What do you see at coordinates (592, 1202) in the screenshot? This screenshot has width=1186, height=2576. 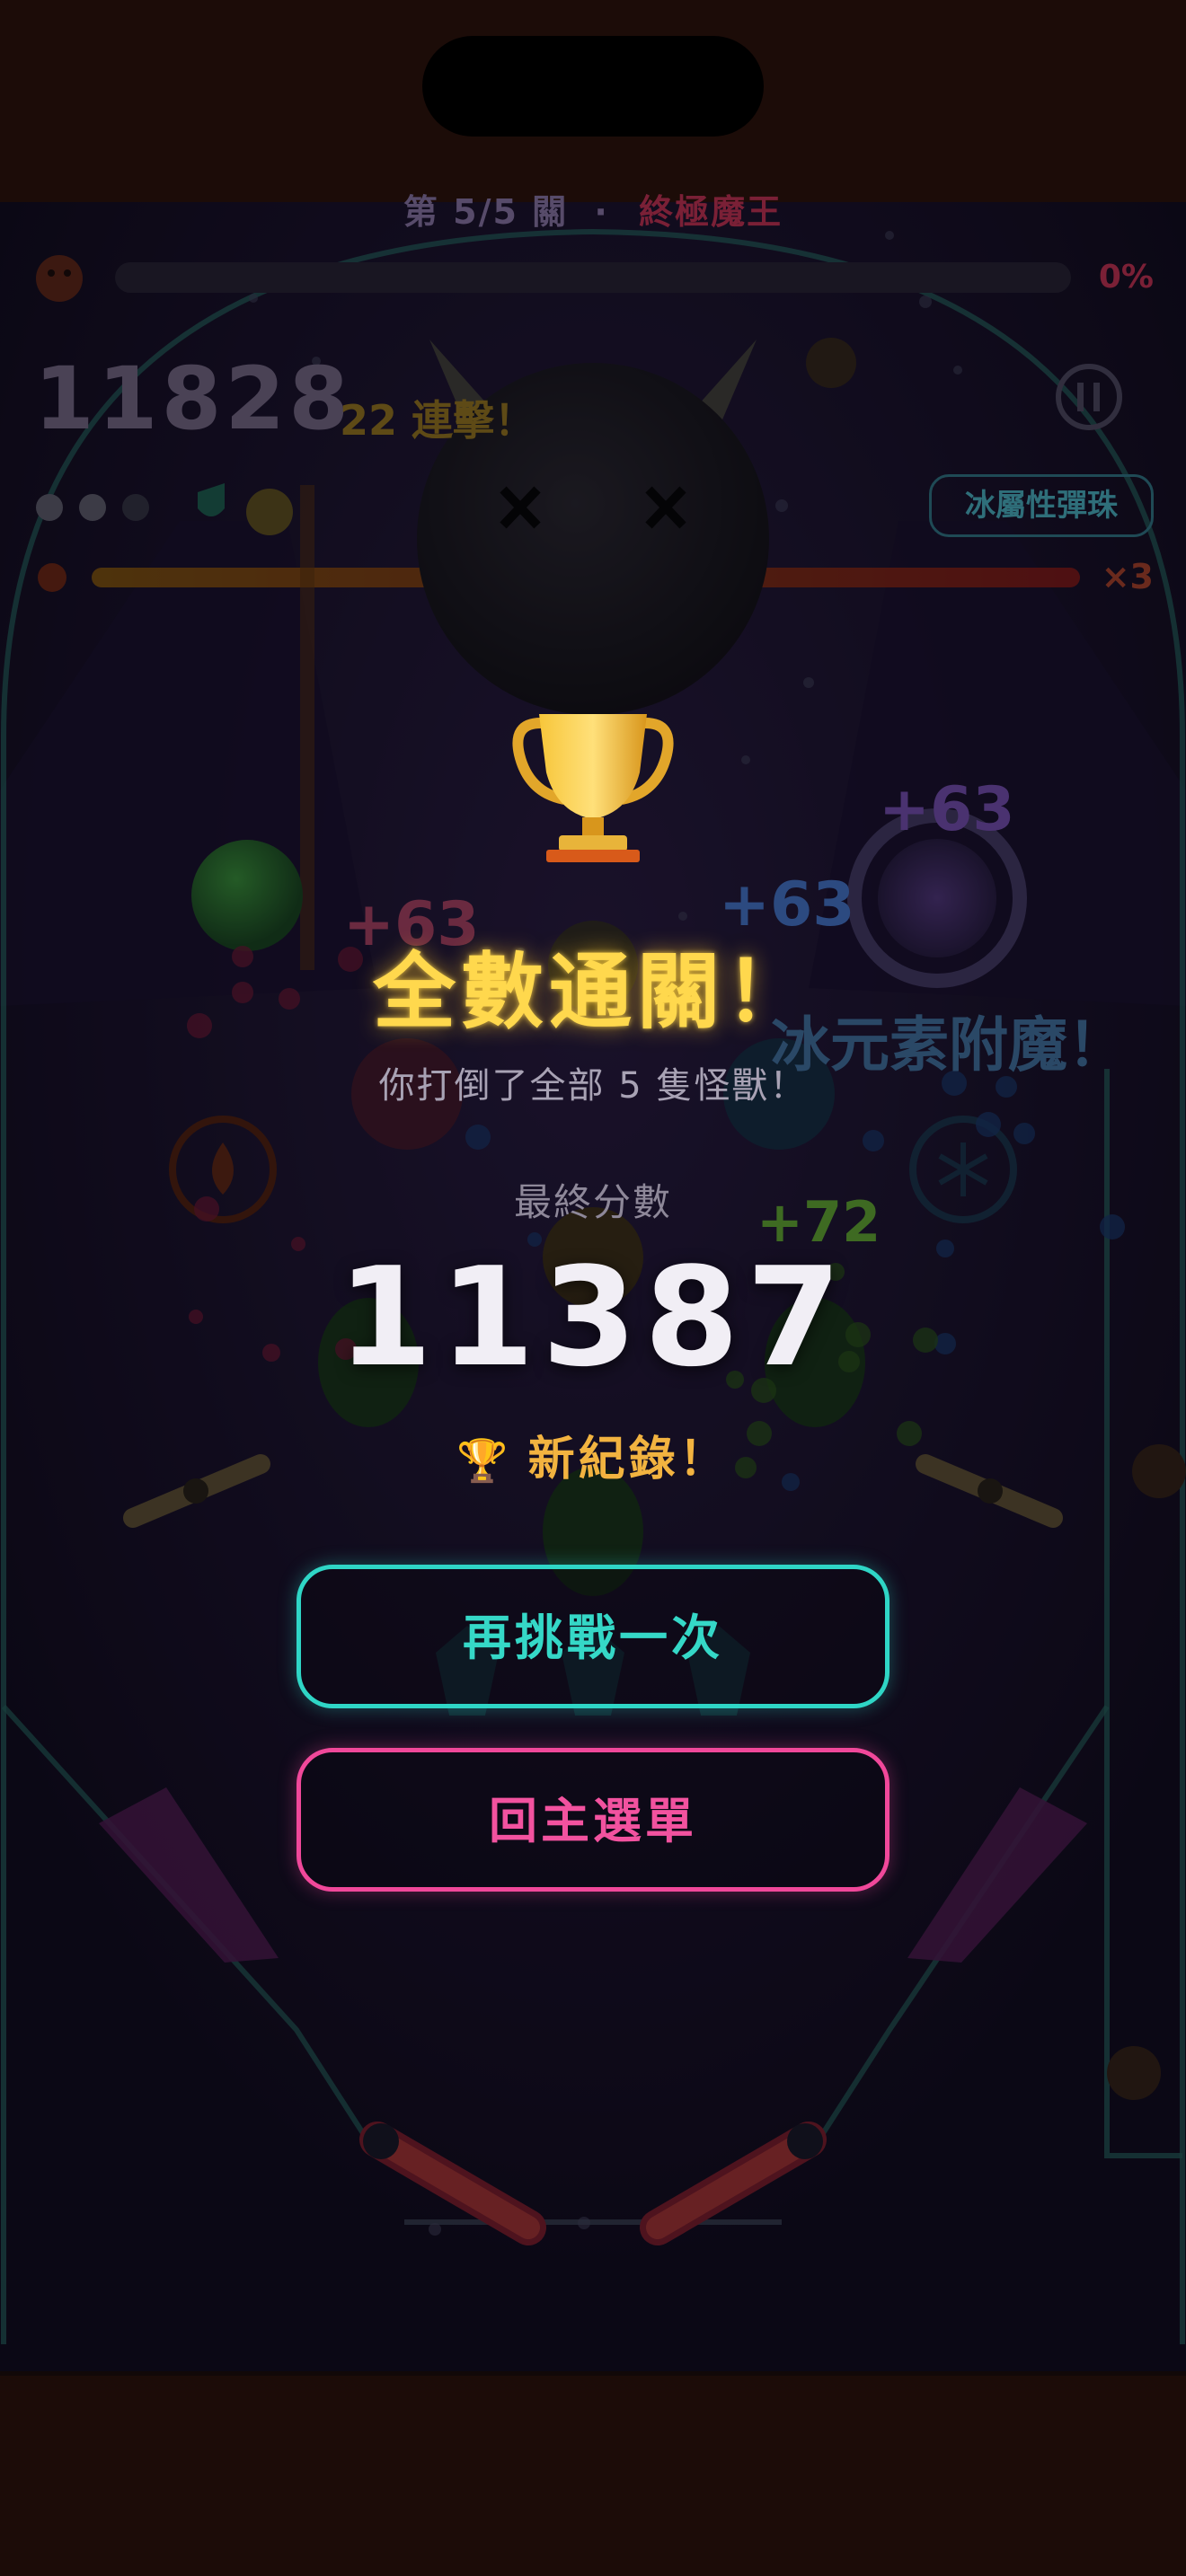 I see `final-score-label: 最終分數` at bounding box center [592, 1202].